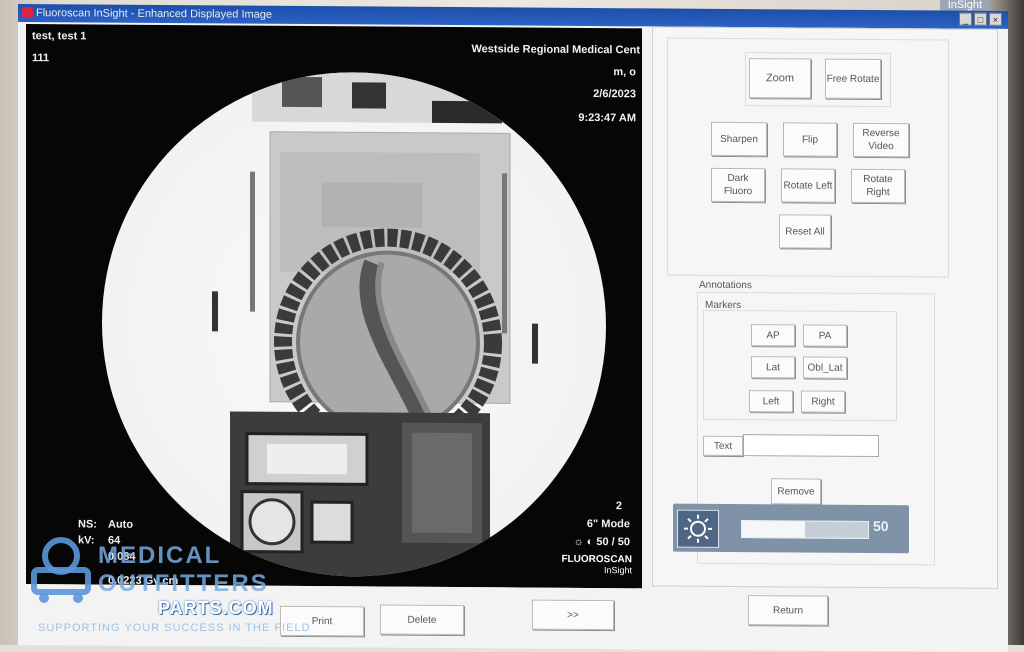 This screenshot has width=1024, height=652. Describe the element at coordinates (773, 529) in the screenshot. I see `brightness-slider-fill` at that location.